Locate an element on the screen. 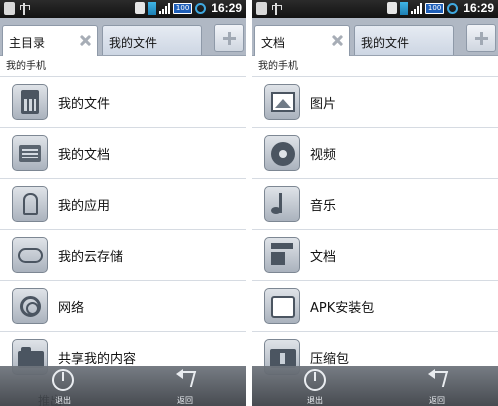 The image size is (498, 406). list-item-label: 压缩包 is located at coordinates (330, 359).